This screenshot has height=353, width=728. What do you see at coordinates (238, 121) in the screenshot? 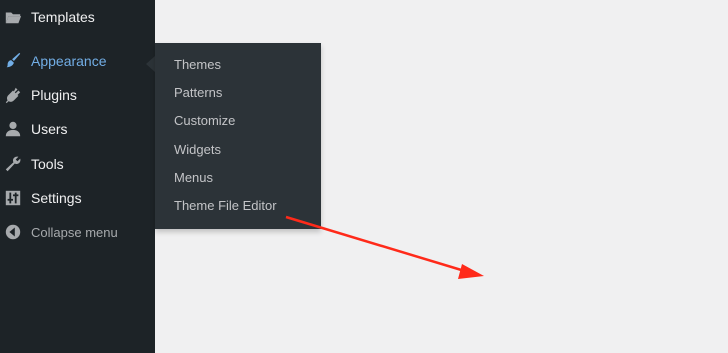
I see `submenu-item-customize: Customize` at bounding box center [238, 121].